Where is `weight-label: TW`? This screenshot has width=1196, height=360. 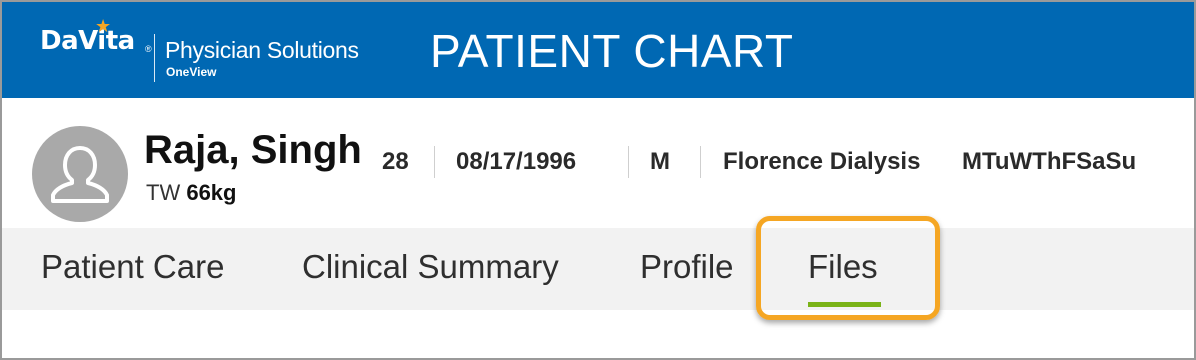
weight-label: TW is located at coordinates (163, 192).